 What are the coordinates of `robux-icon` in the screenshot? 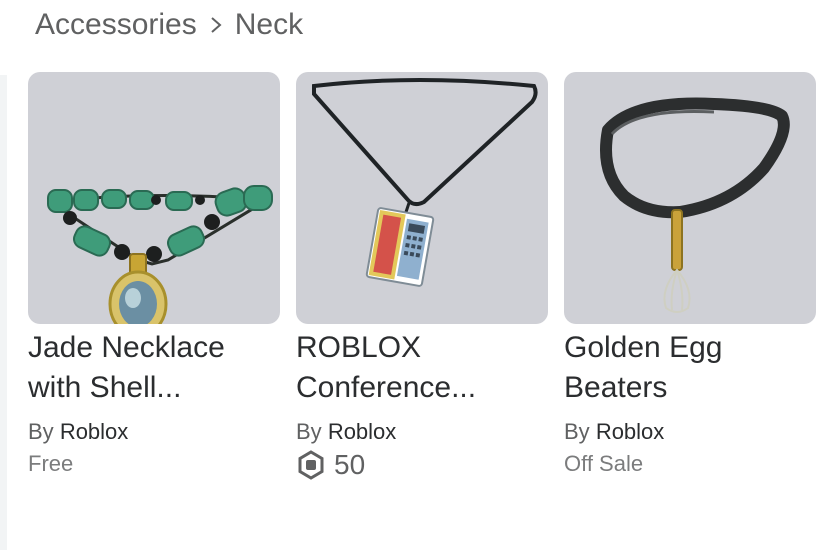 It's located at (311, 465).